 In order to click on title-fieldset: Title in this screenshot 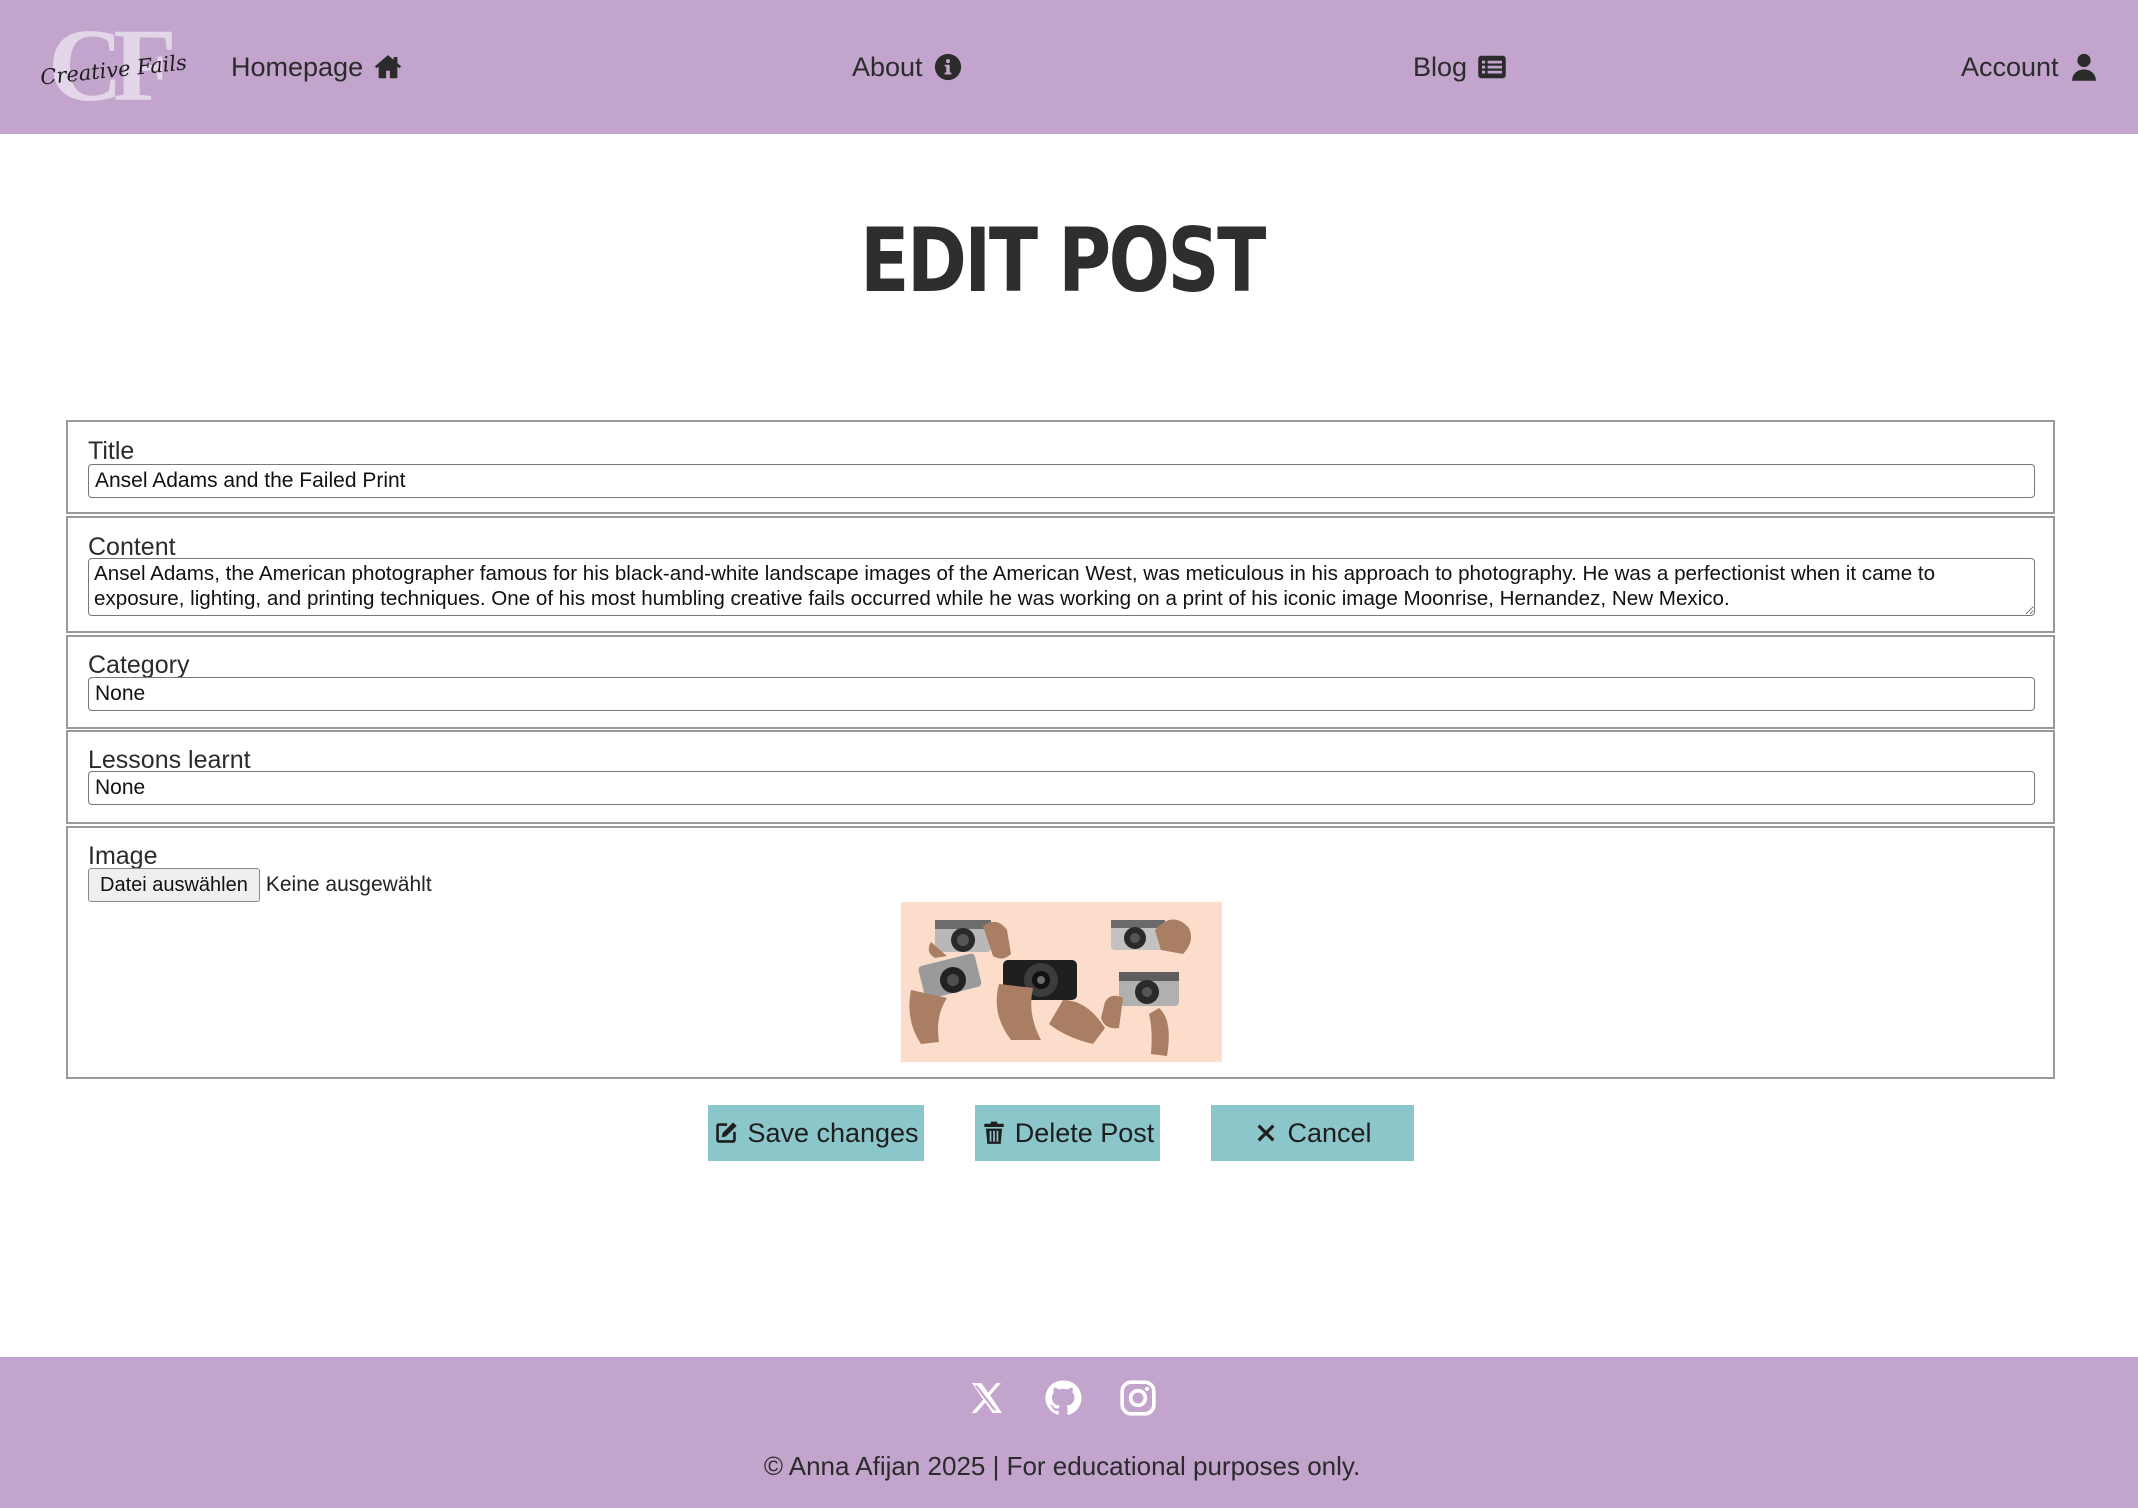, I will do `click(1060, 467)`.